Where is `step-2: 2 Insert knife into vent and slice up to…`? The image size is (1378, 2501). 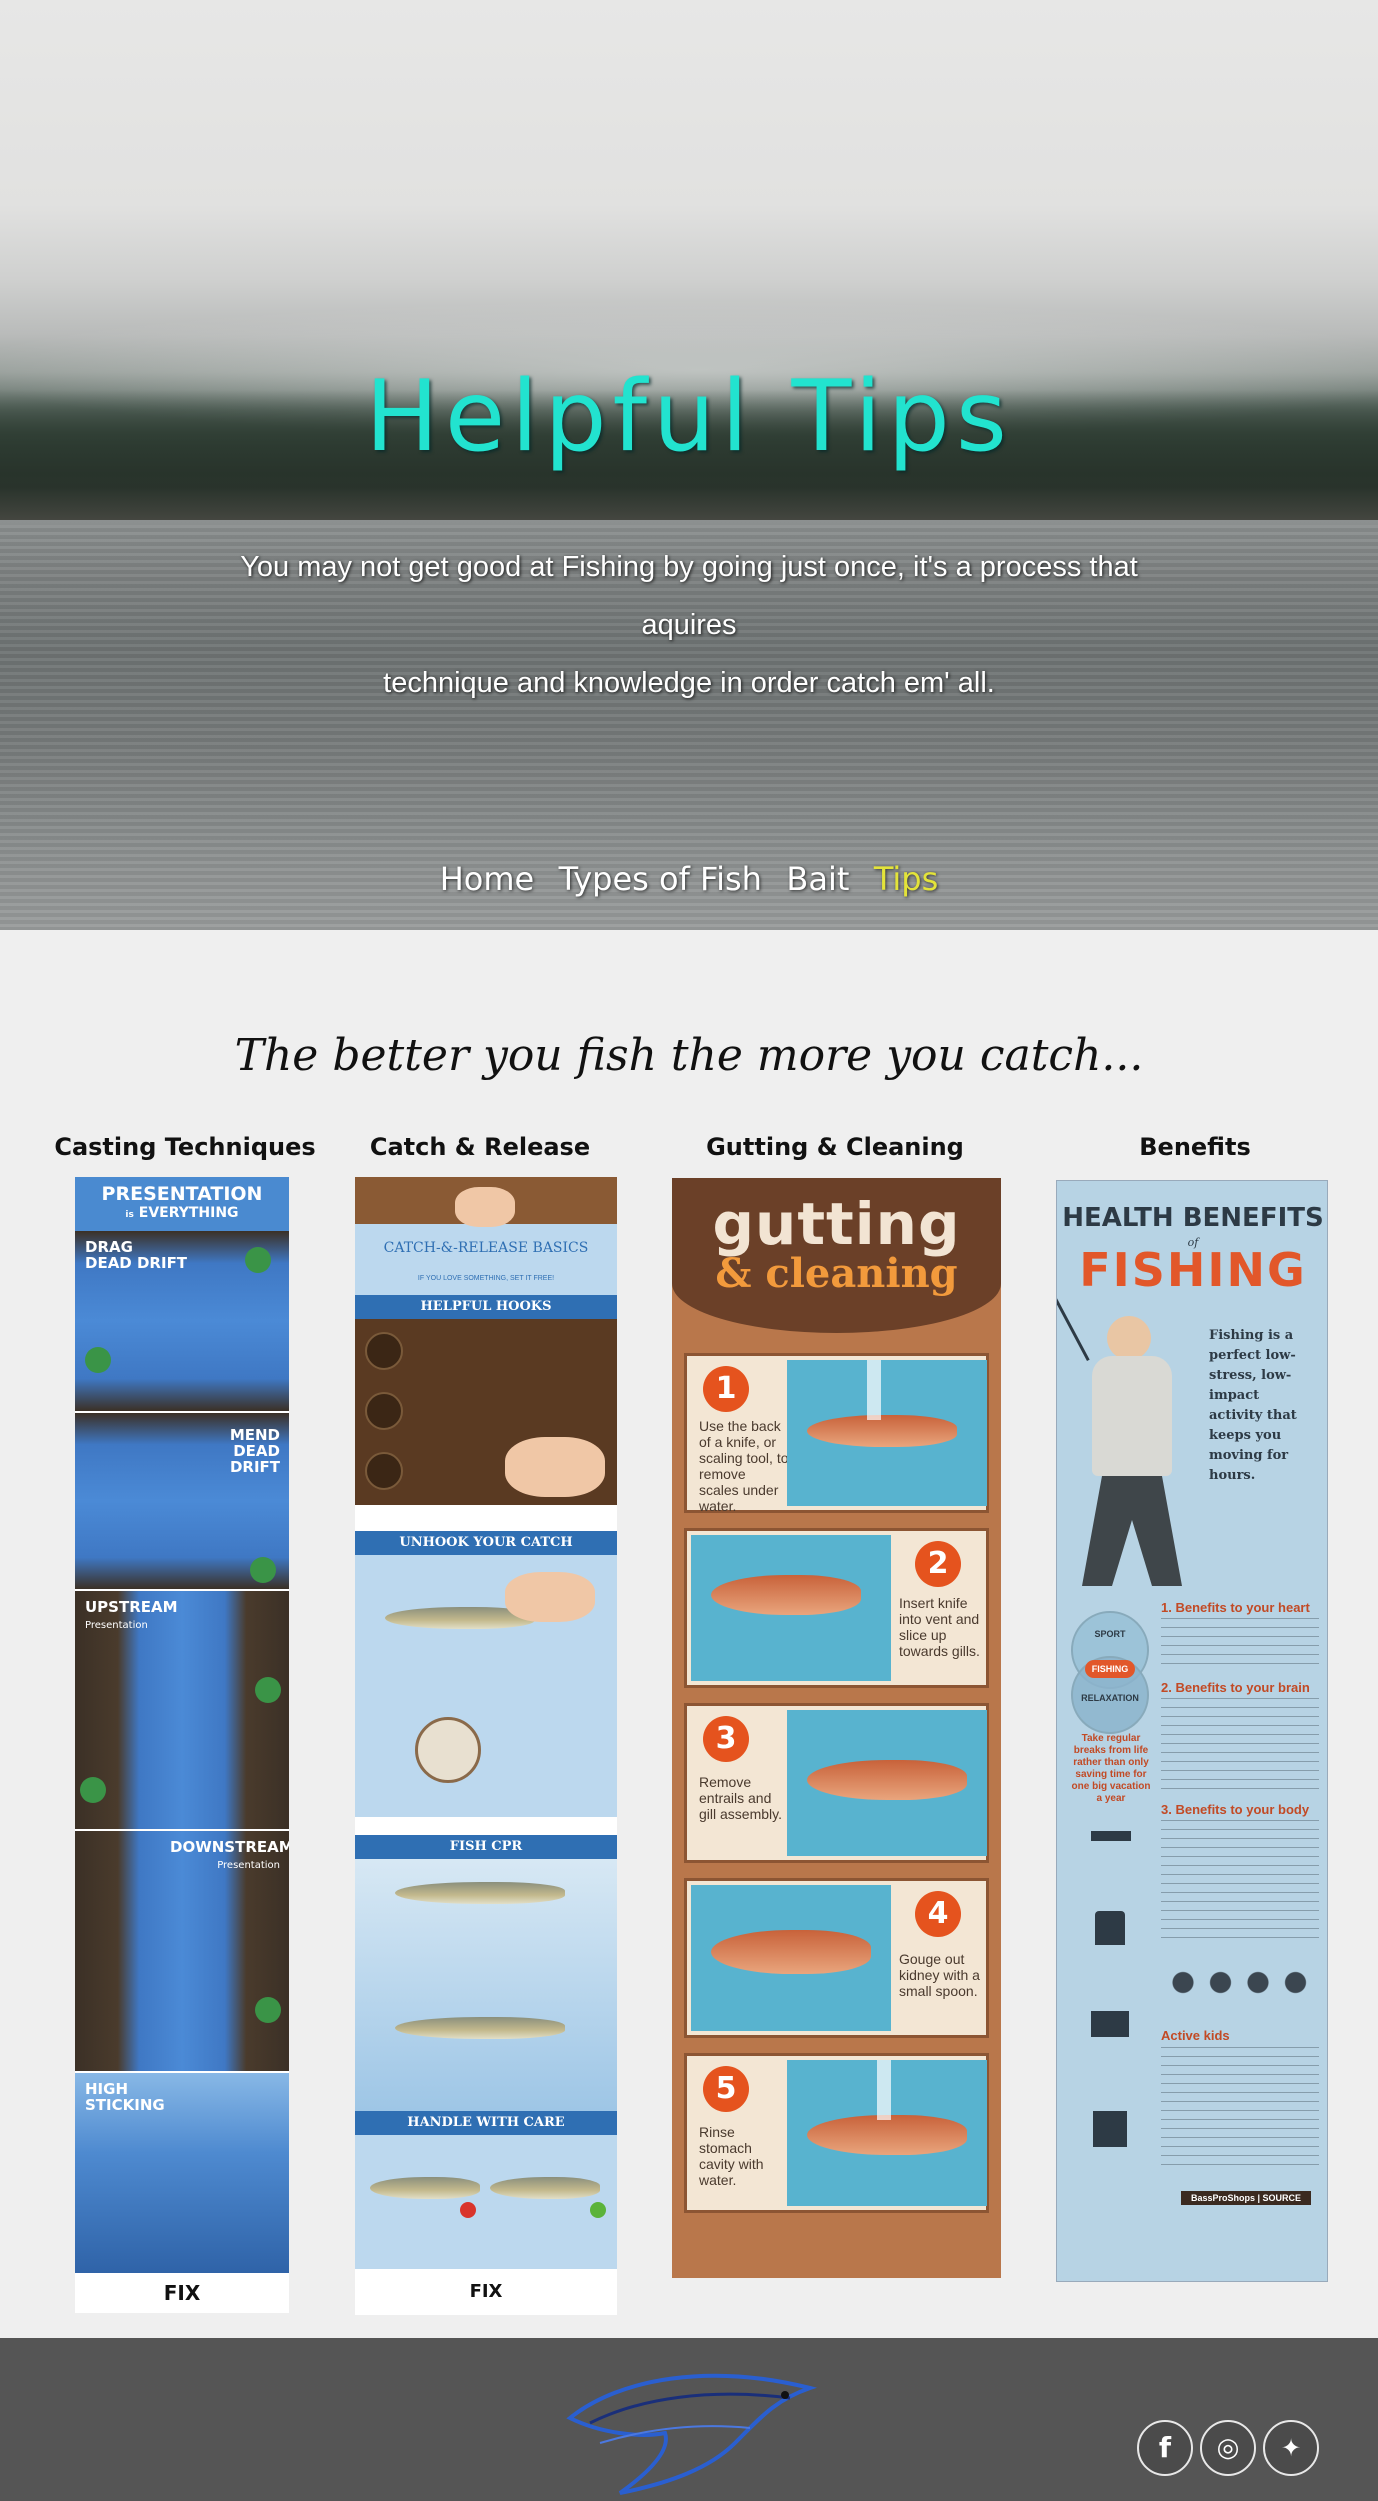 step-2: 2 Insert knife into vent and slice up to… is located at coordinates (836, 1608).